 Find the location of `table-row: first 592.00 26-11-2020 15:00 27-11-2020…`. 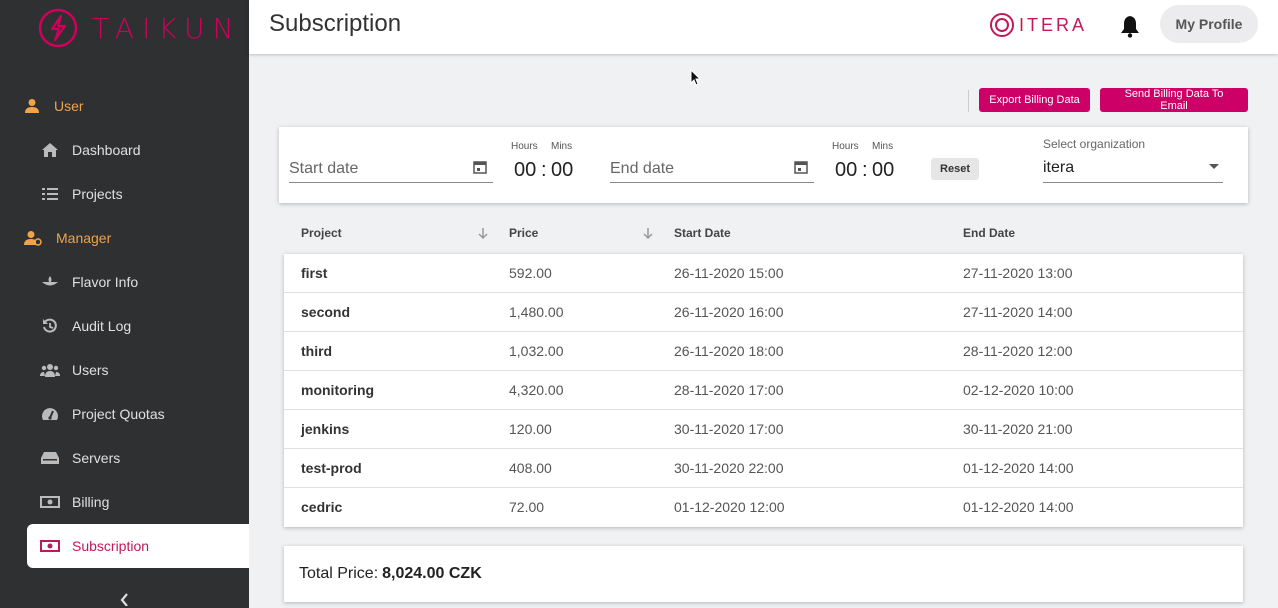

table-row: first 592.00 26-11-2020 15:00 27-11-2020… is located at coordinates (763, 273).